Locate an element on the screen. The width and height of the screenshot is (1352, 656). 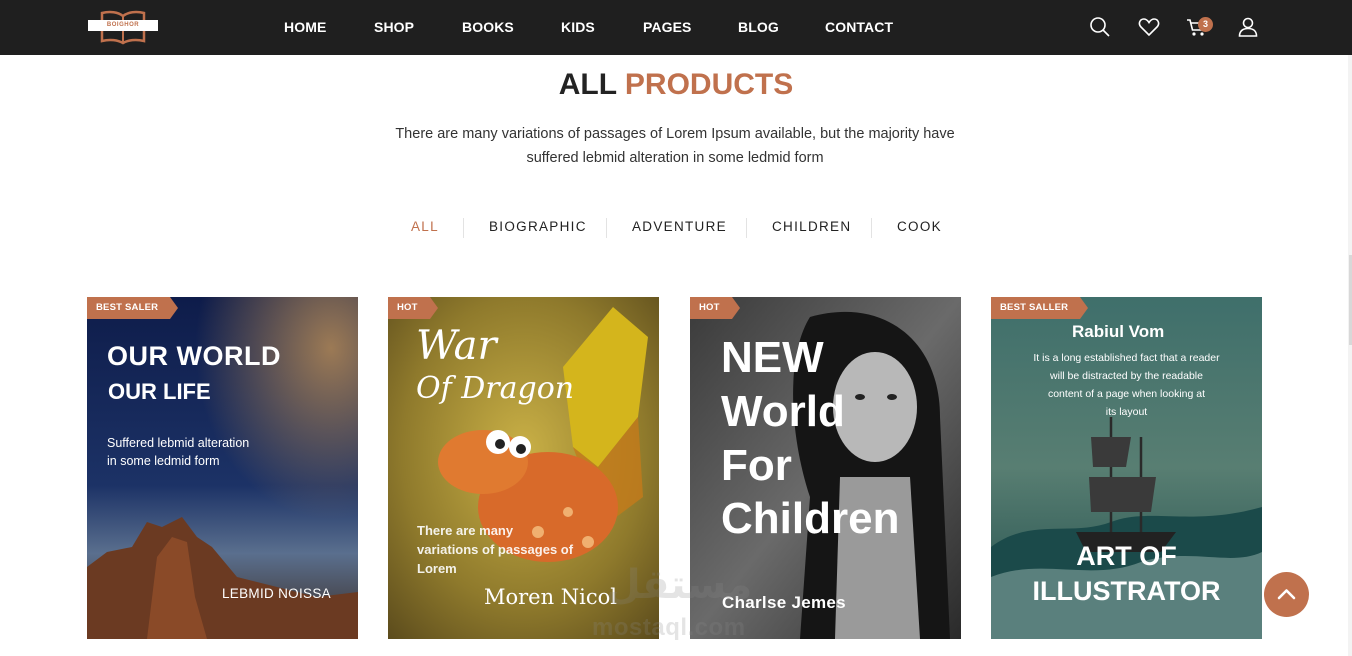
product-badge: BEST SALER is located at coordinates (133, 308).